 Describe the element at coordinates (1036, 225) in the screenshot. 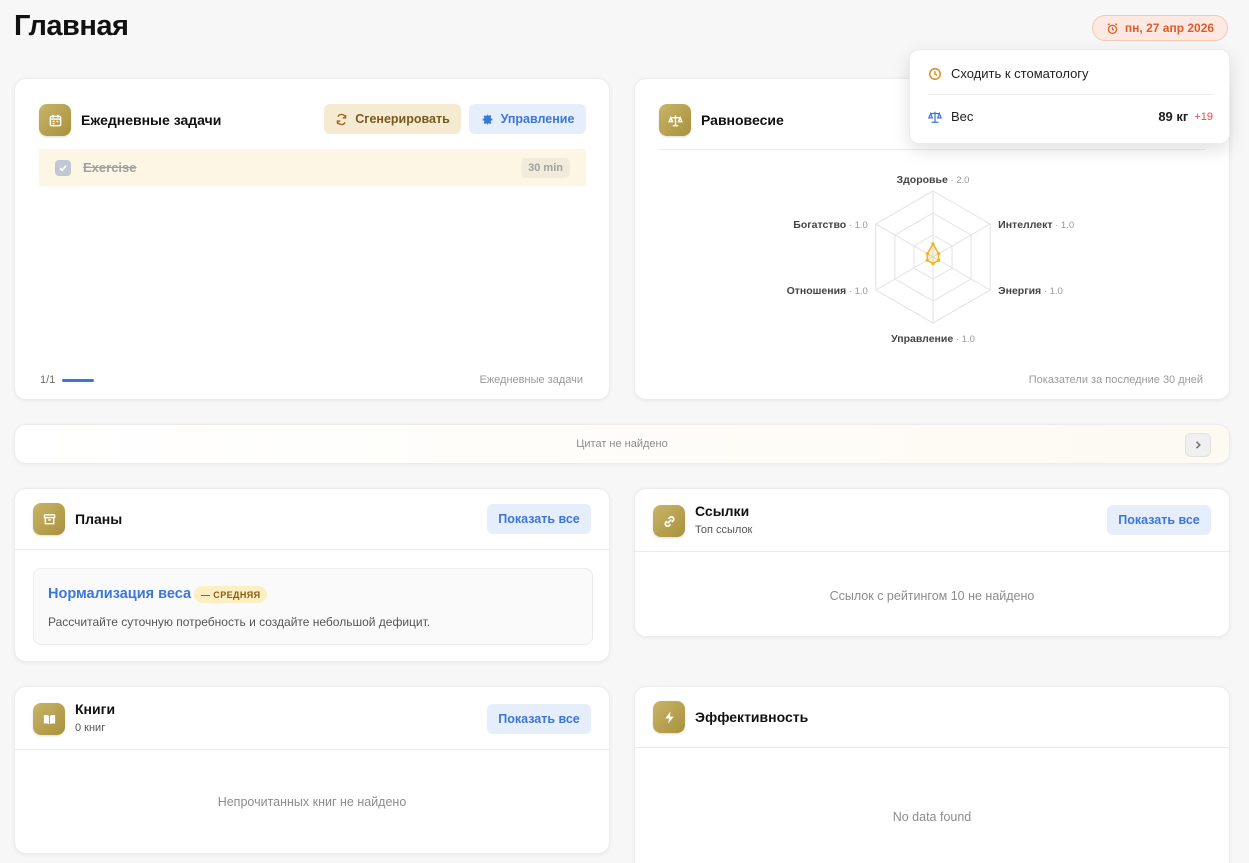

I see `radar-axis-label: Интеллект · 1.0` at that location.